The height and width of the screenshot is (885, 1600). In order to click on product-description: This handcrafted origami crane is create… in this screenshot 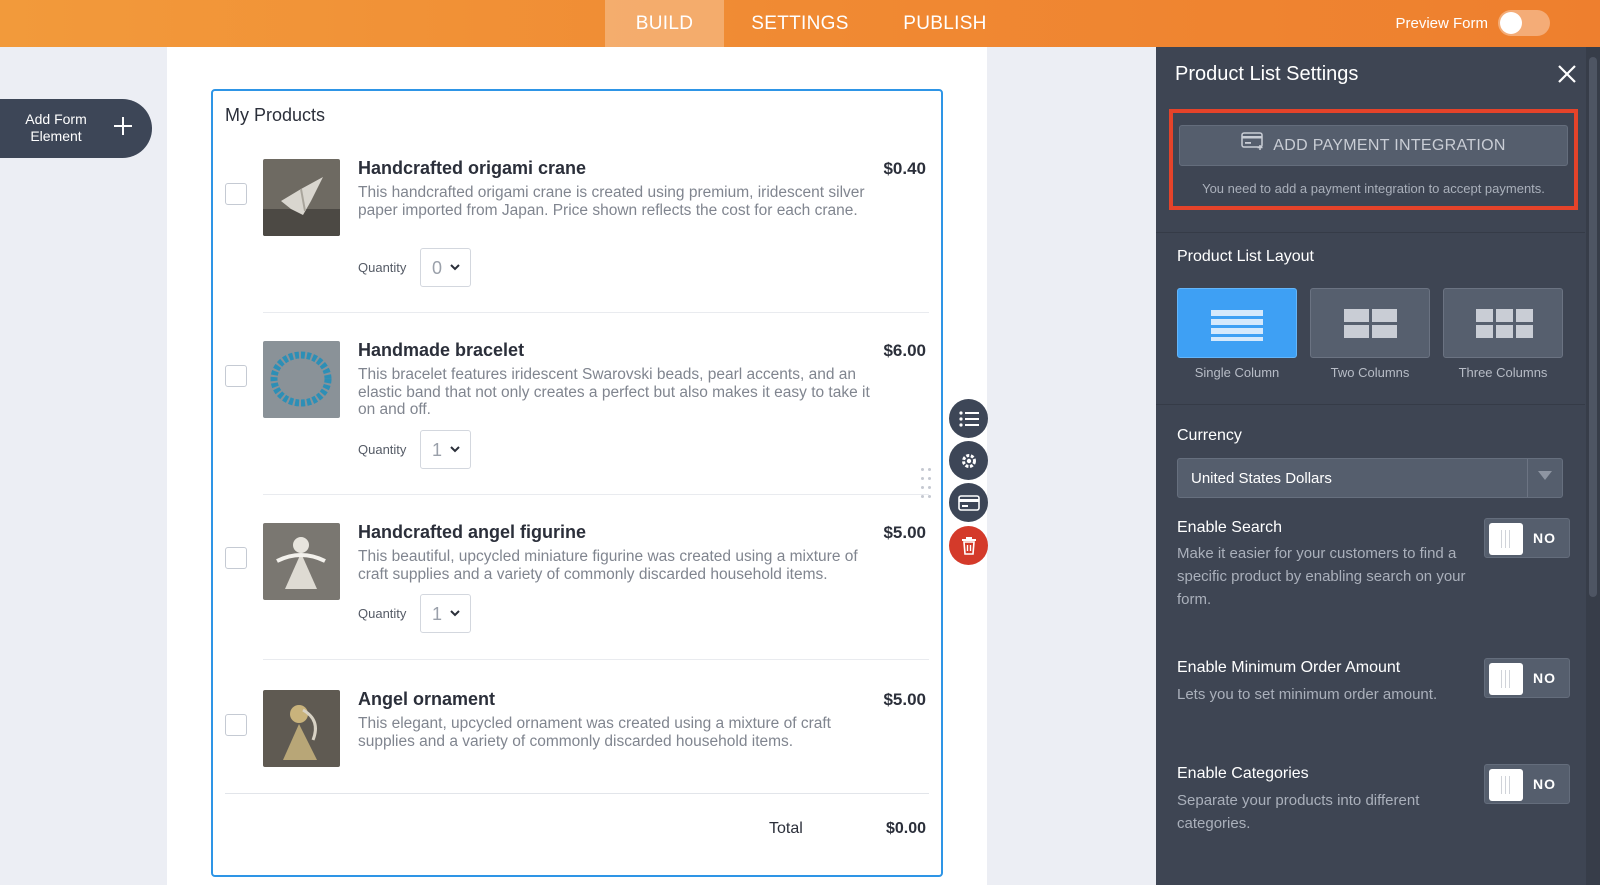, I will do `click(611, 201)`.